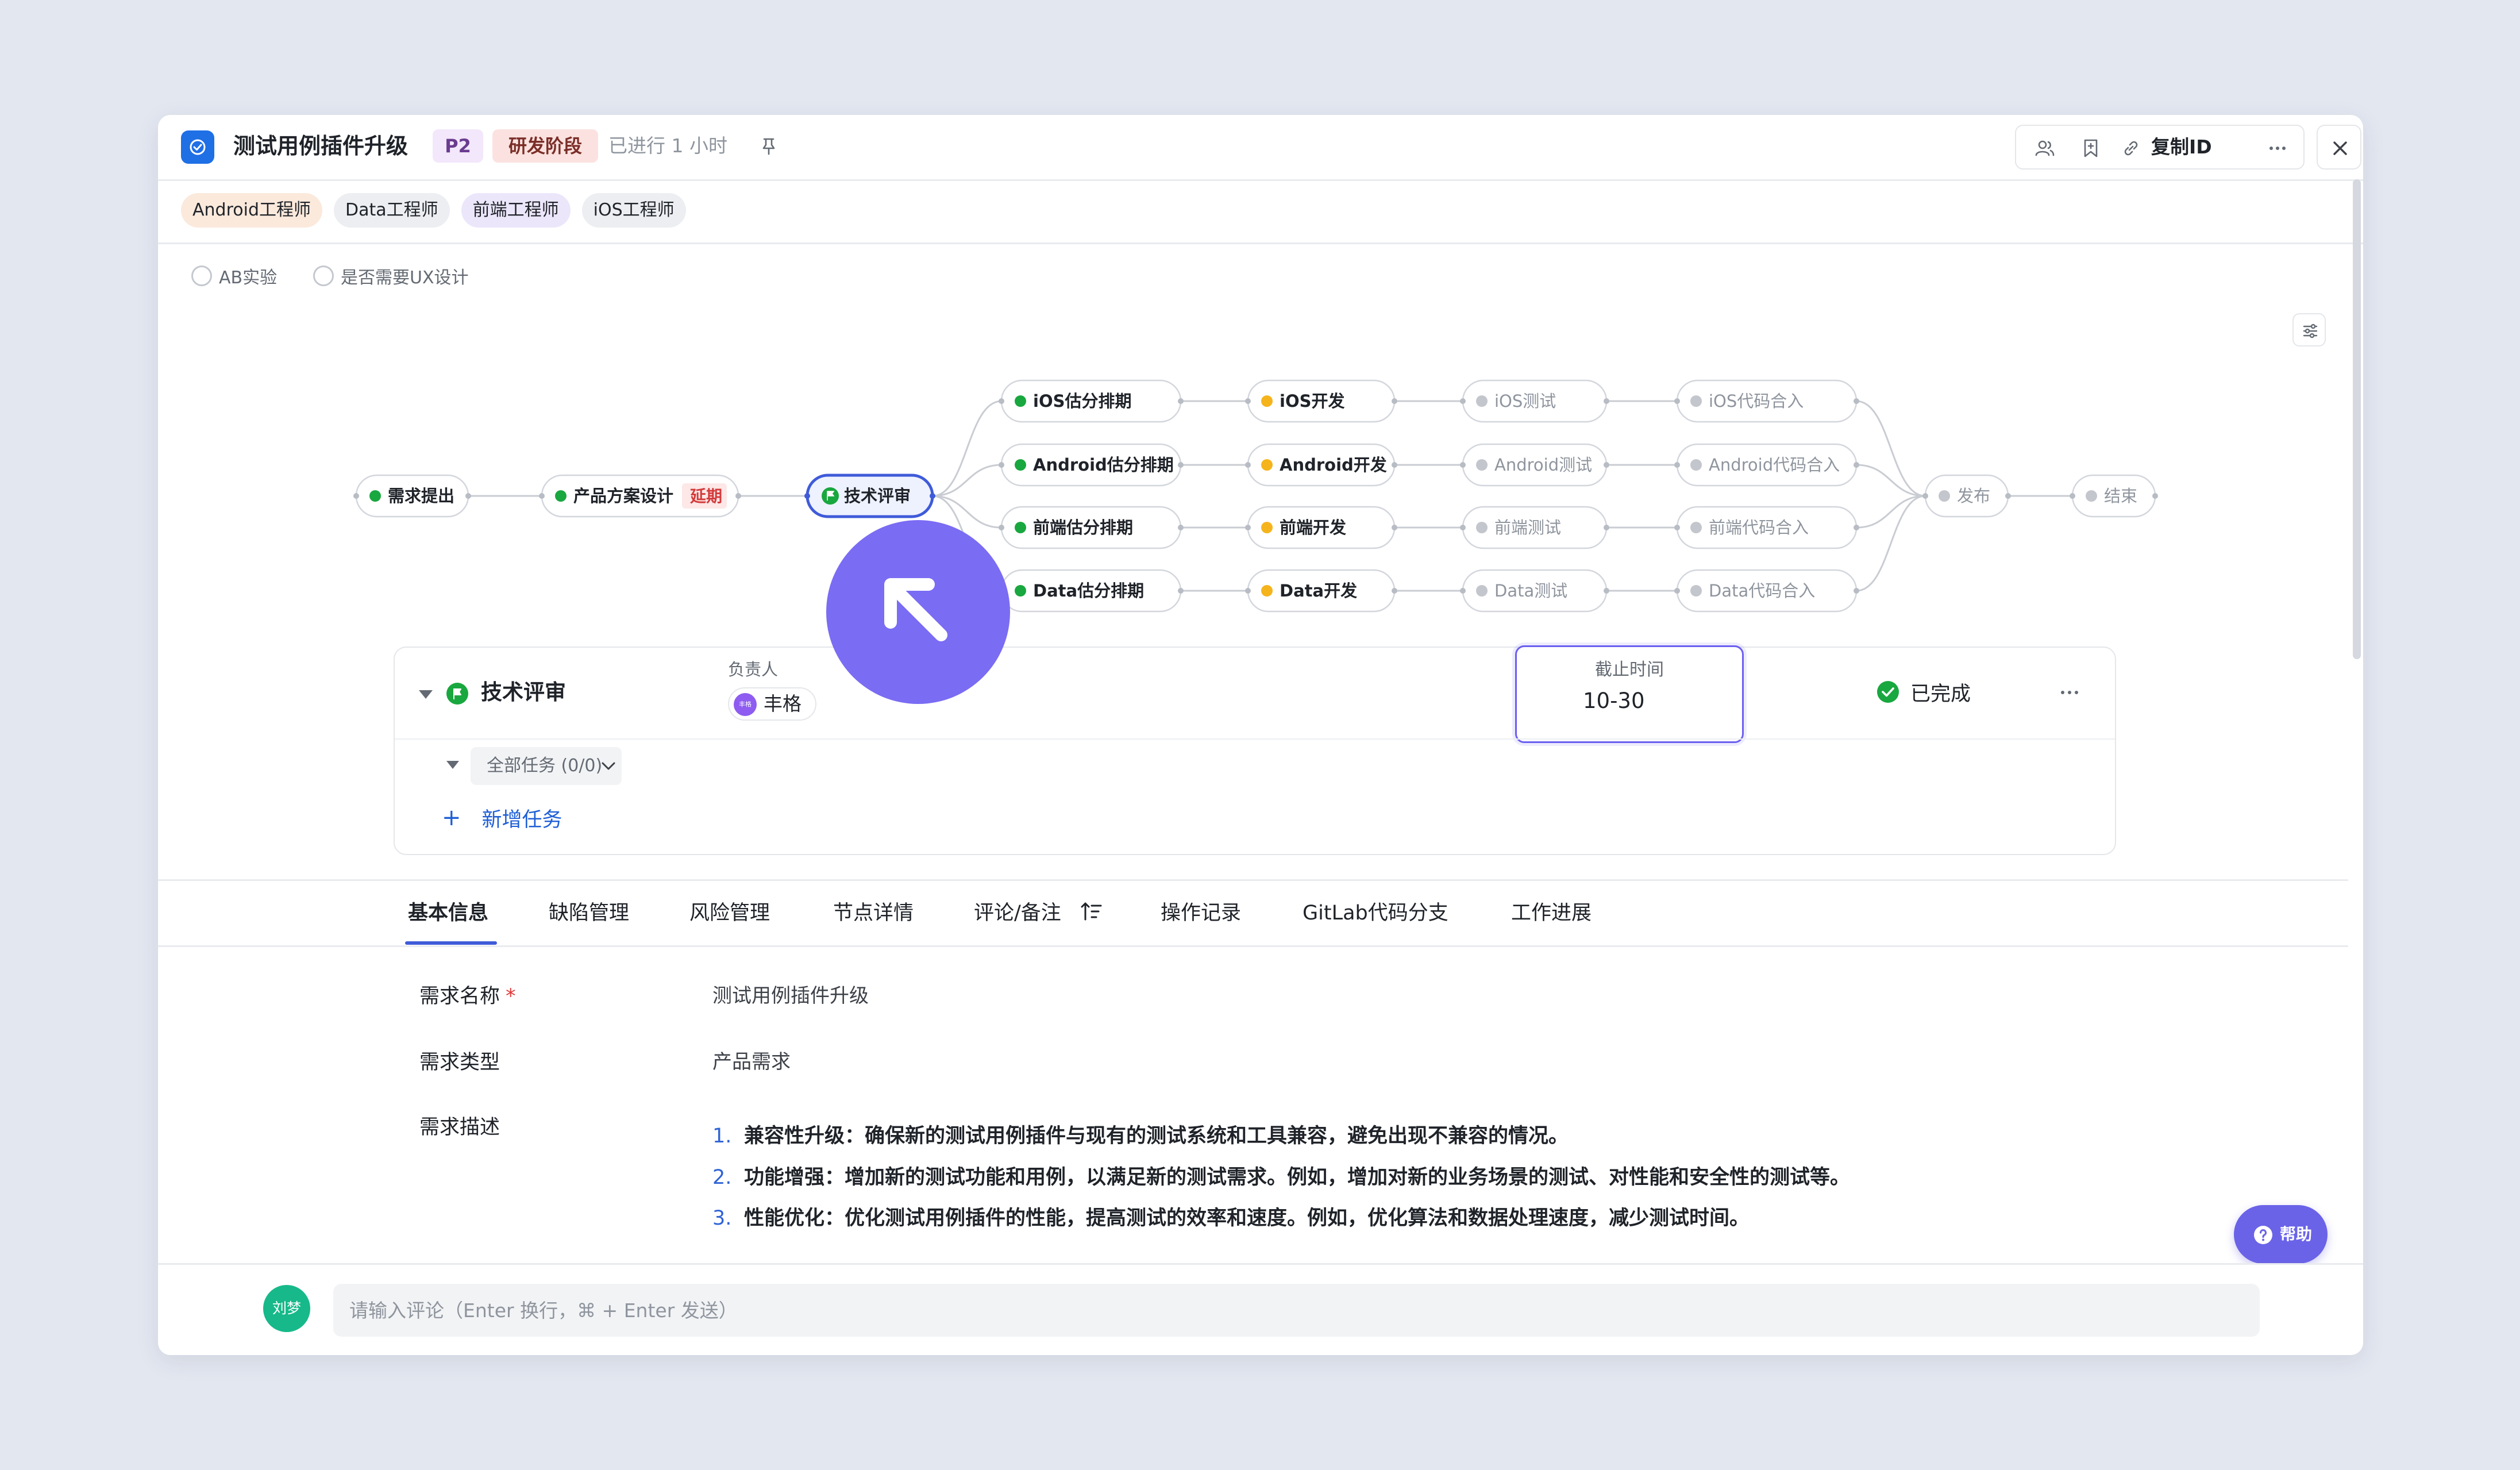  What do you see at coordinates (790, 994) in the screenshot?
I see `field-name-value: 测试用例插件升级` at bounding box center [790, 994].